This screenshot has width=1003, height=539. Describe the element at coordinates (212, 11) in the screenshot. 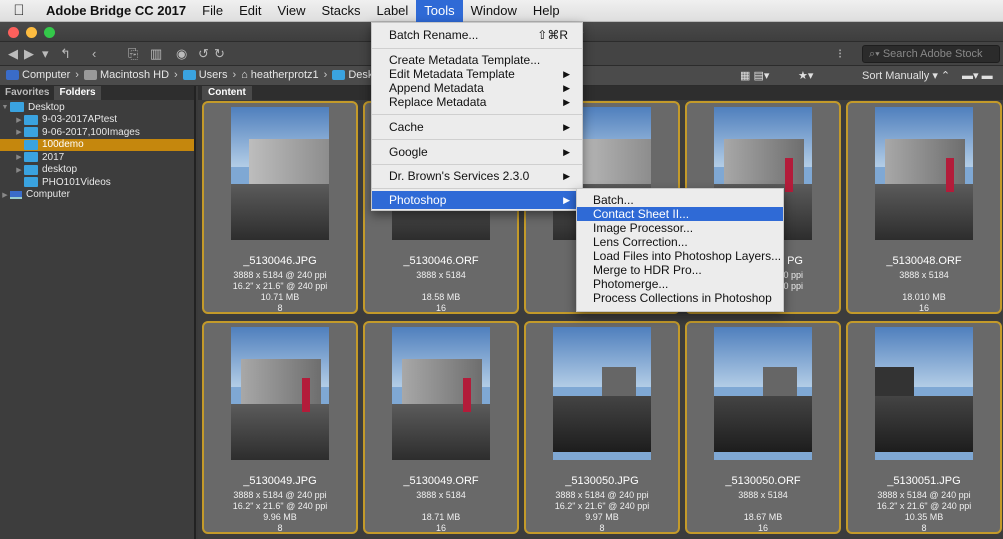

I see `menu-file: File` at that location.